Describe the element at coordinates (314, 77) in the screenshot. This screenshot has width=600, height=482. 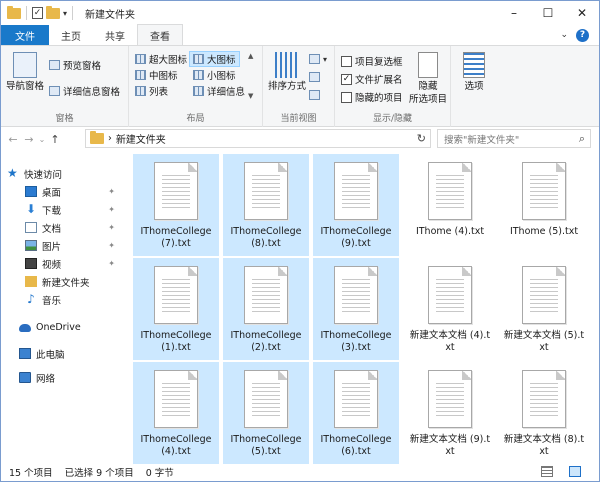
I see `add-columns-button` at that location.